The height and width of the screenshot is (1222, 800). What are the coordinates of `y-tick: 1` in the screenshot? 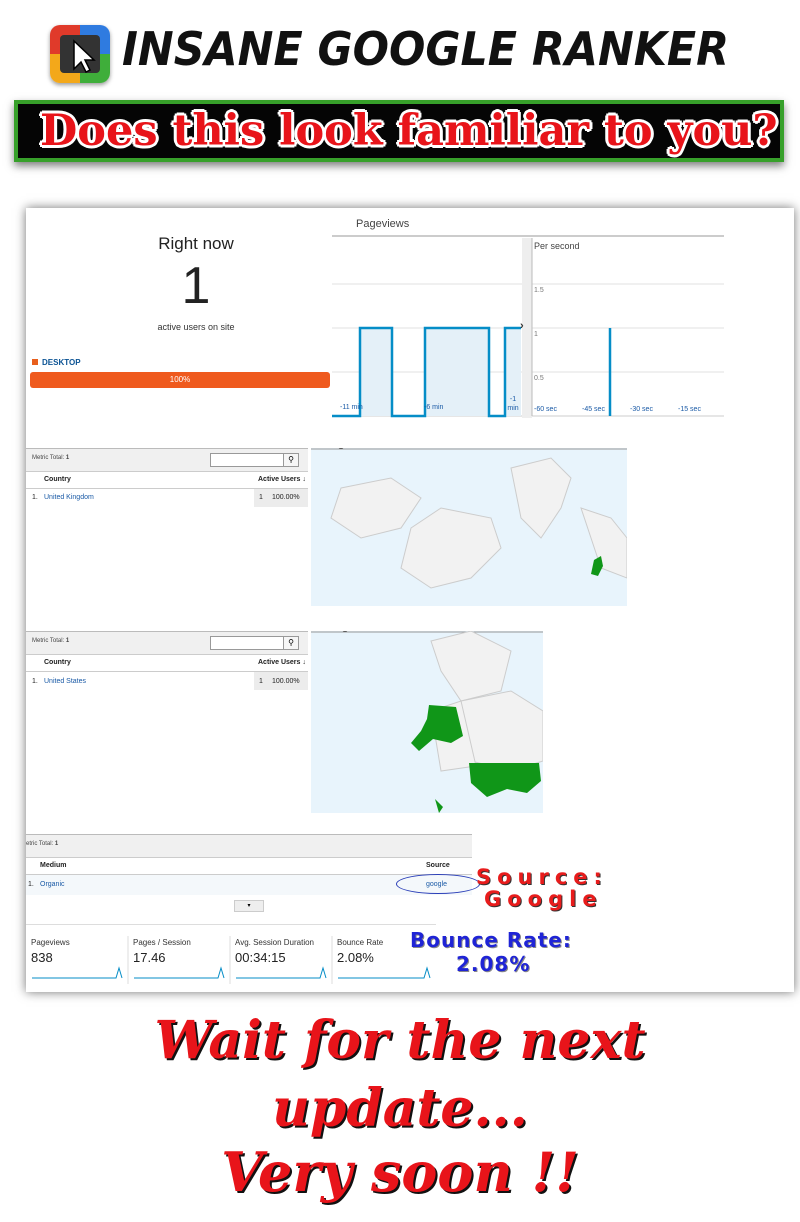 It's located at (536, 334).